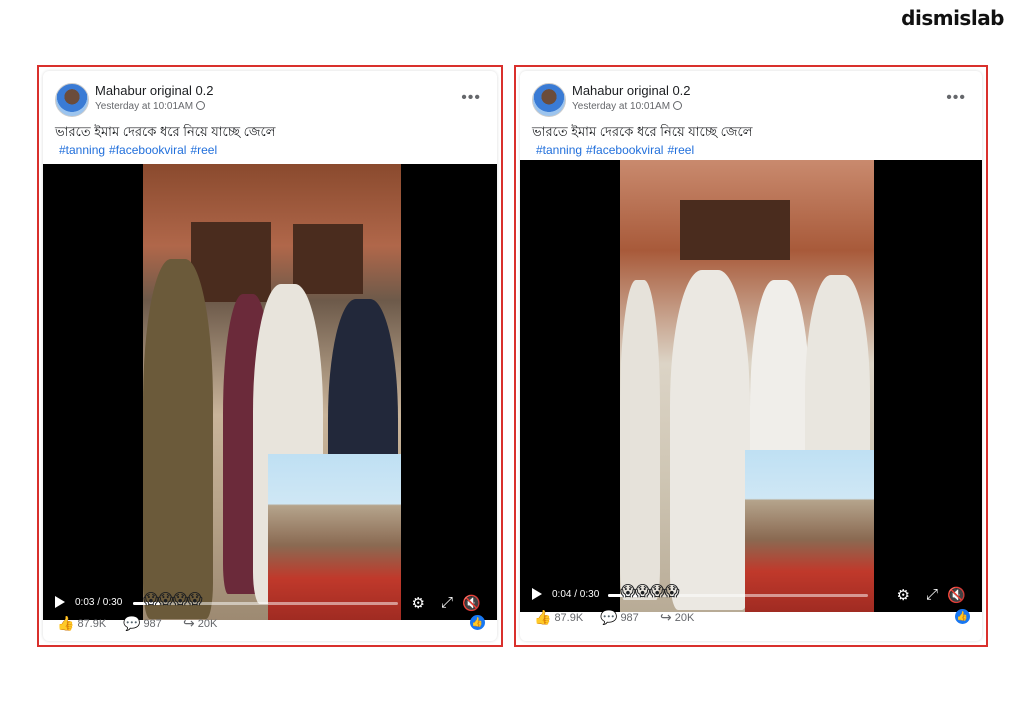 The image size is (1024, 713). Describe the element at coordinates (952, 18) in the screenshot. I see `brand-logo: dismislab` at that location.